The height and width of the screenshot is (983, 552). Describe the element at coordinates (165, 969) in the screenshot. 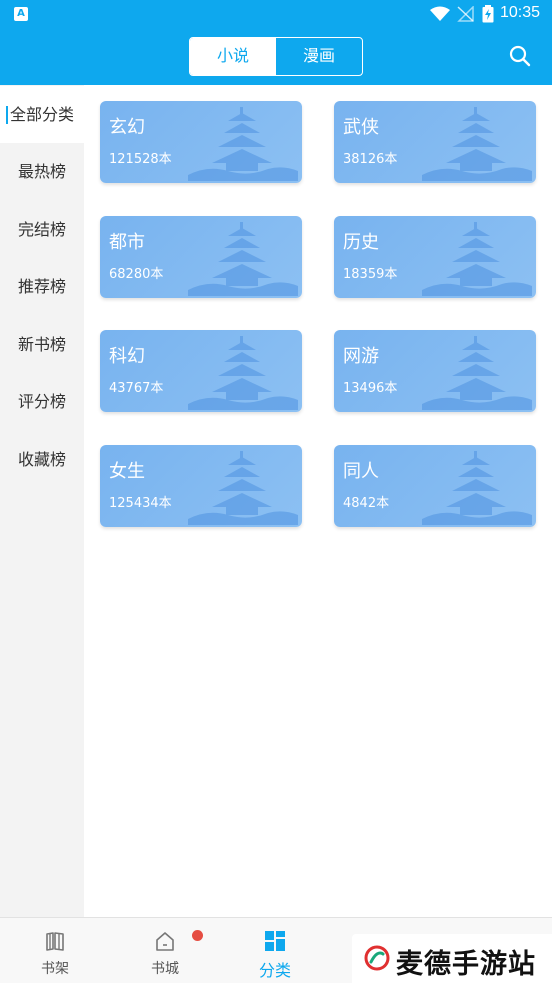

I see `nav-label: 书城` at that location.